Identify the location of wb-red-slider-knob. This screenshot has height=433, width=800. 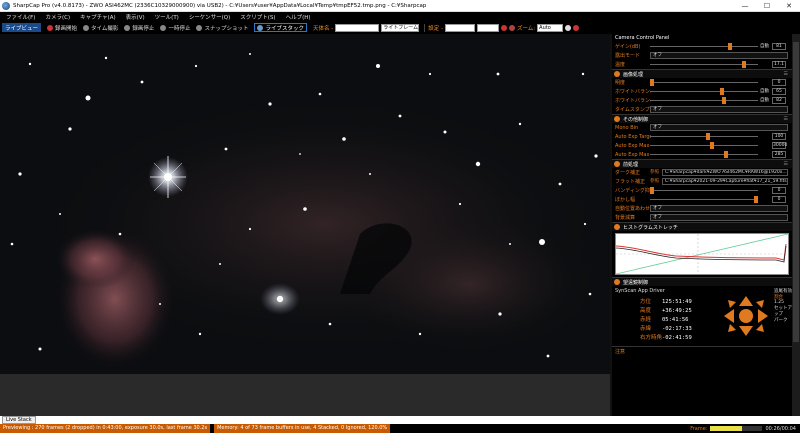
(722, 91).